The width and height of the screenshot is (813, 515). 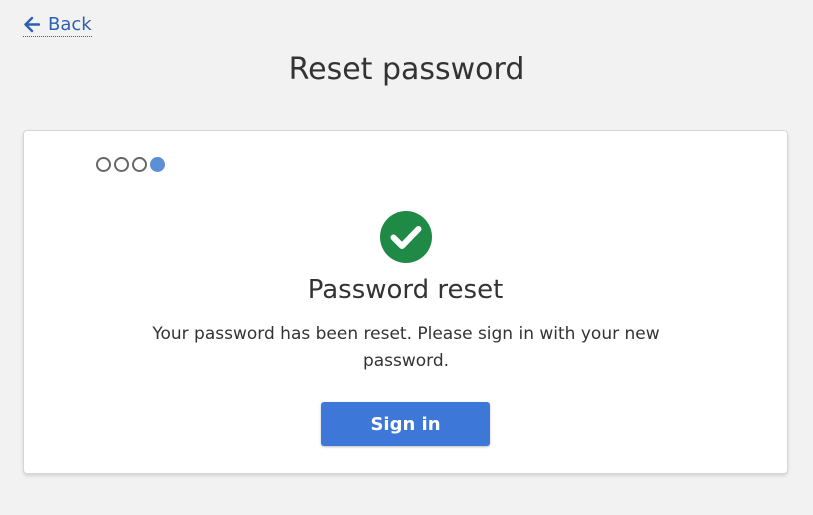 I want to click on step-dot-4-current, so click(x=157, y=164).